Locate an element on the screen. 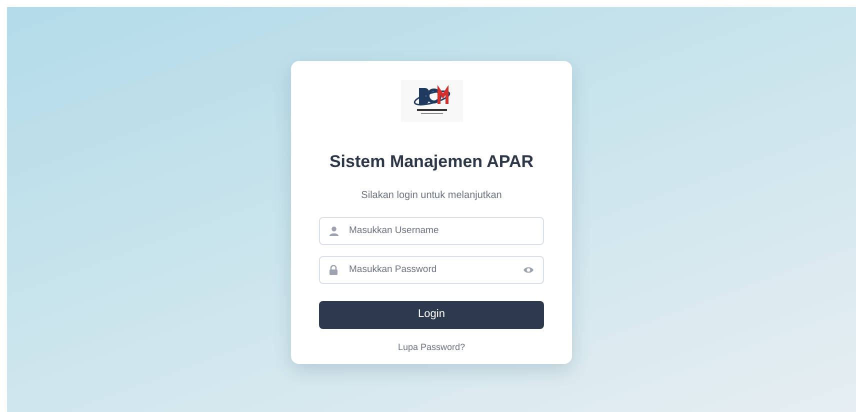 The width and height of the screenshot is (856, 412). password-field: Masukkan Password is located at coordinates (431, 270).